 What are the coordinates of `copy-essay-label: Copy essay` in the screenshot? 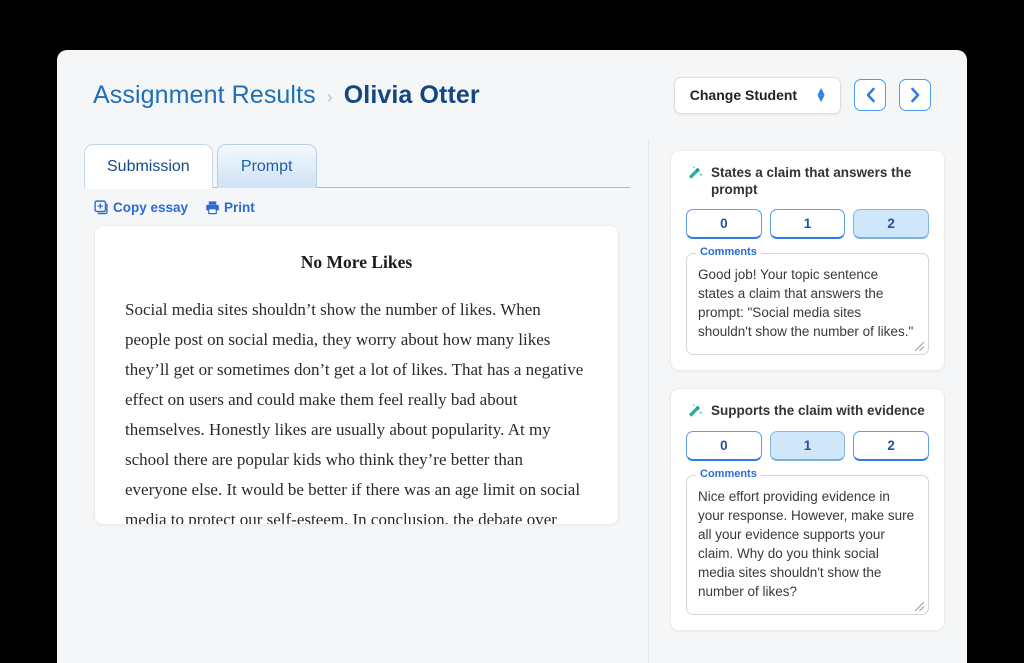 It's located at (151, 207).